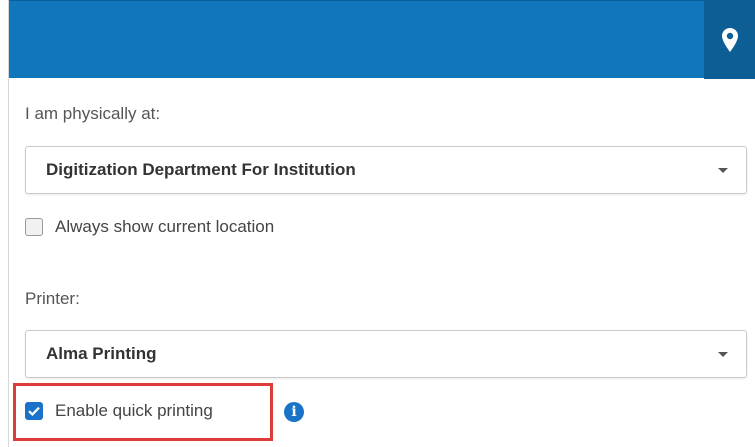 This screenshot has width=755, height=447. What do you see at coordinates (101, 353) in the screenshot?
I see `printer-select-value: Alma Printing` at bounding box center [101, 353].